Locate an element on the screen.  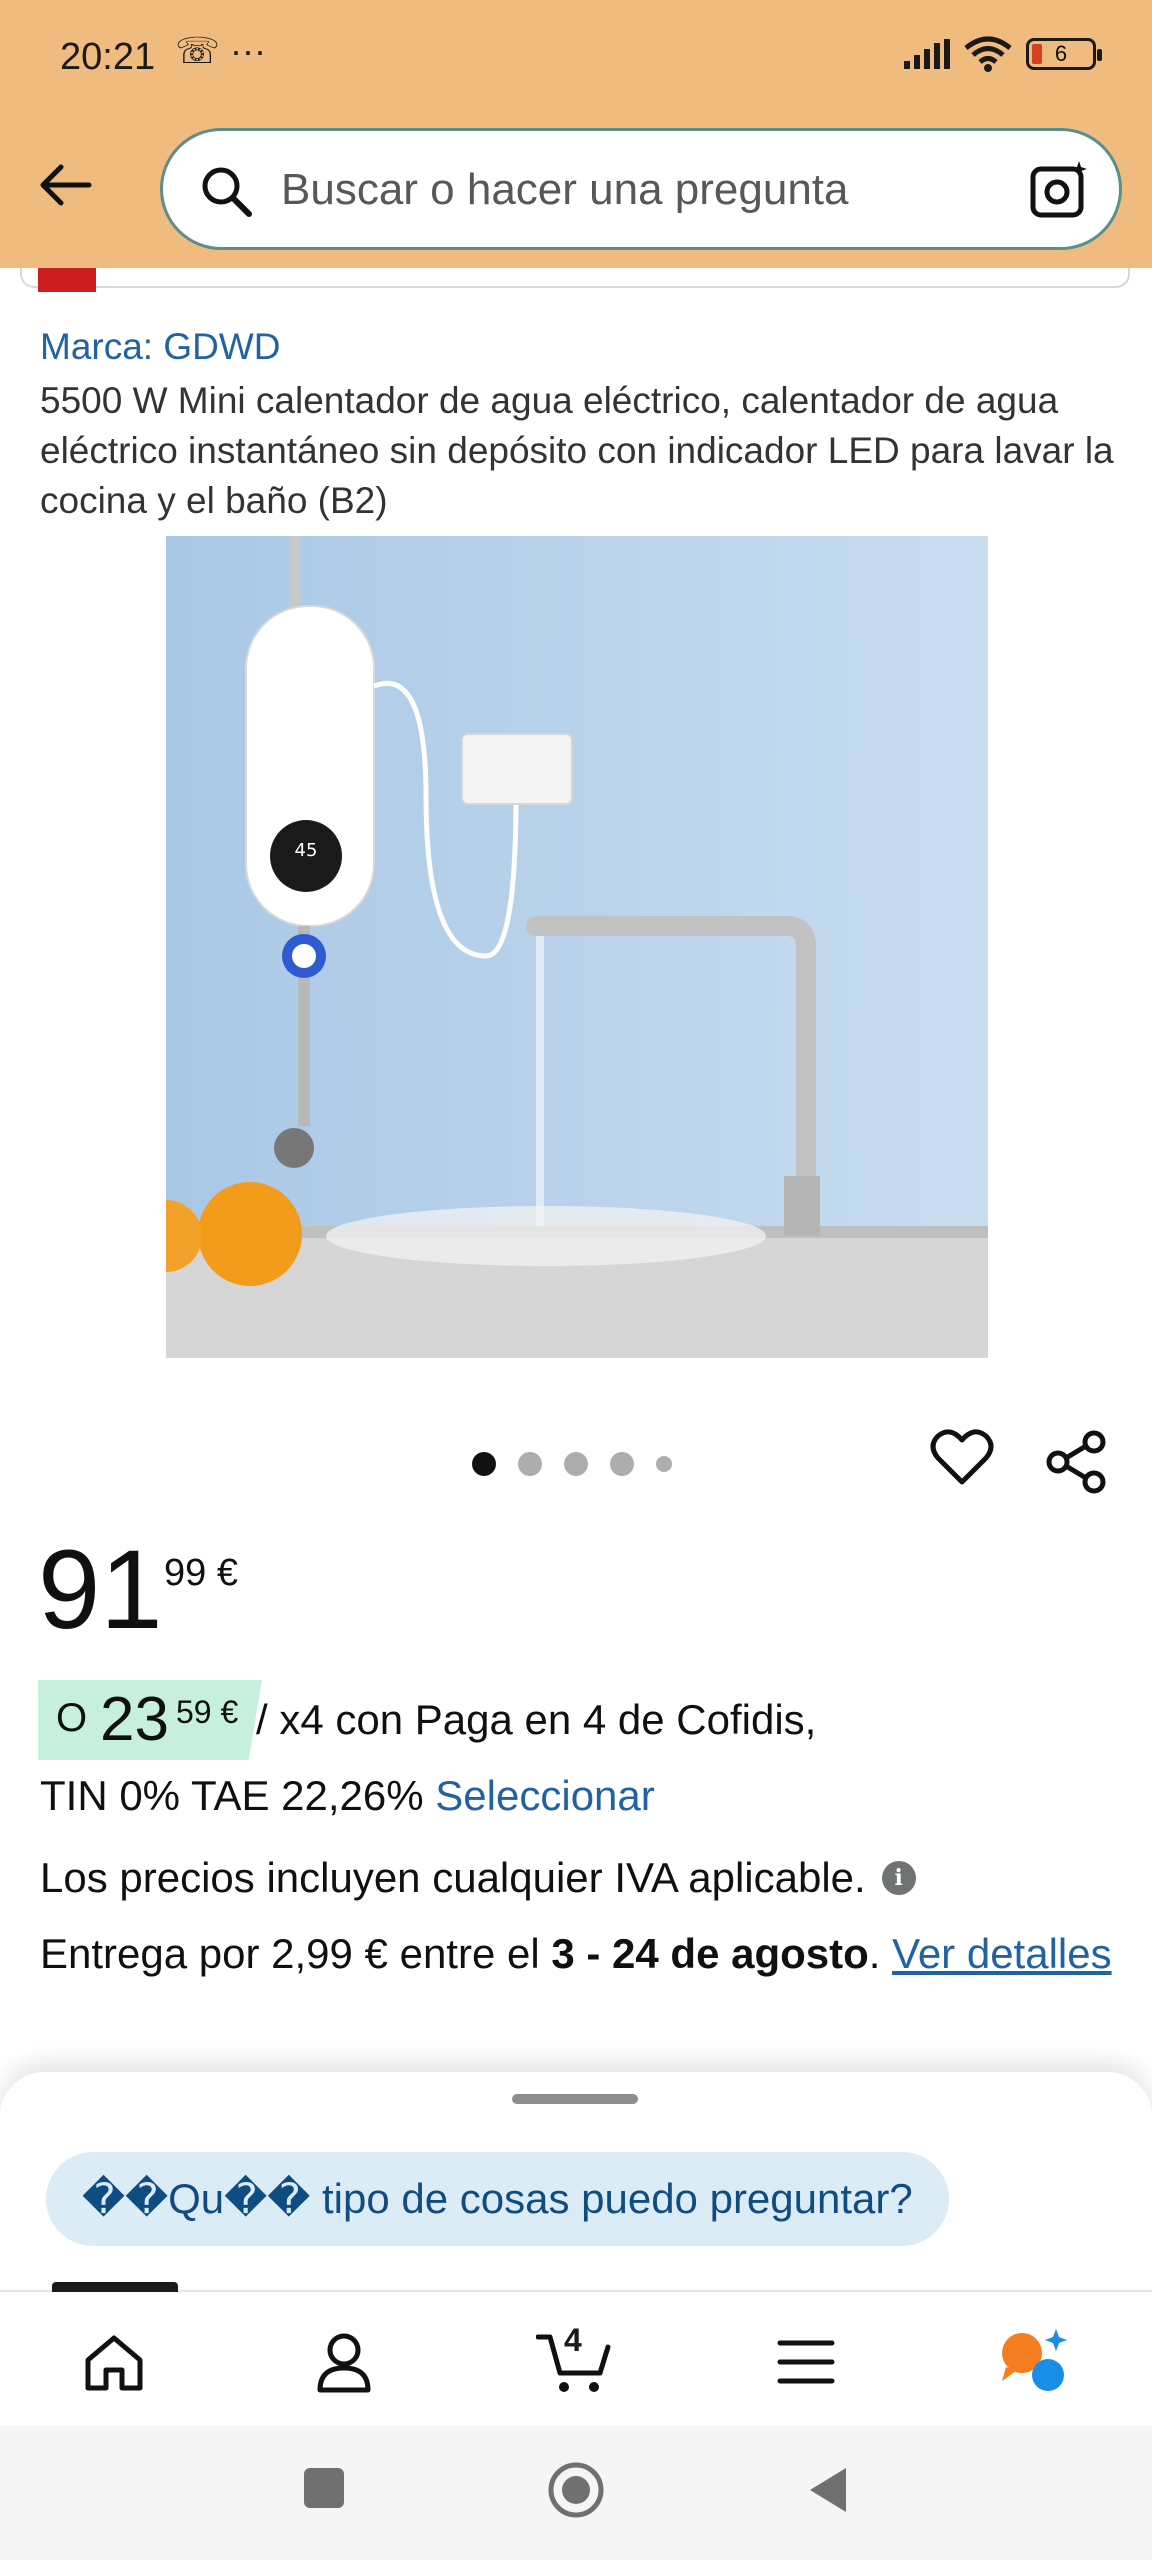
back-button is located at coordinates (65, 185).